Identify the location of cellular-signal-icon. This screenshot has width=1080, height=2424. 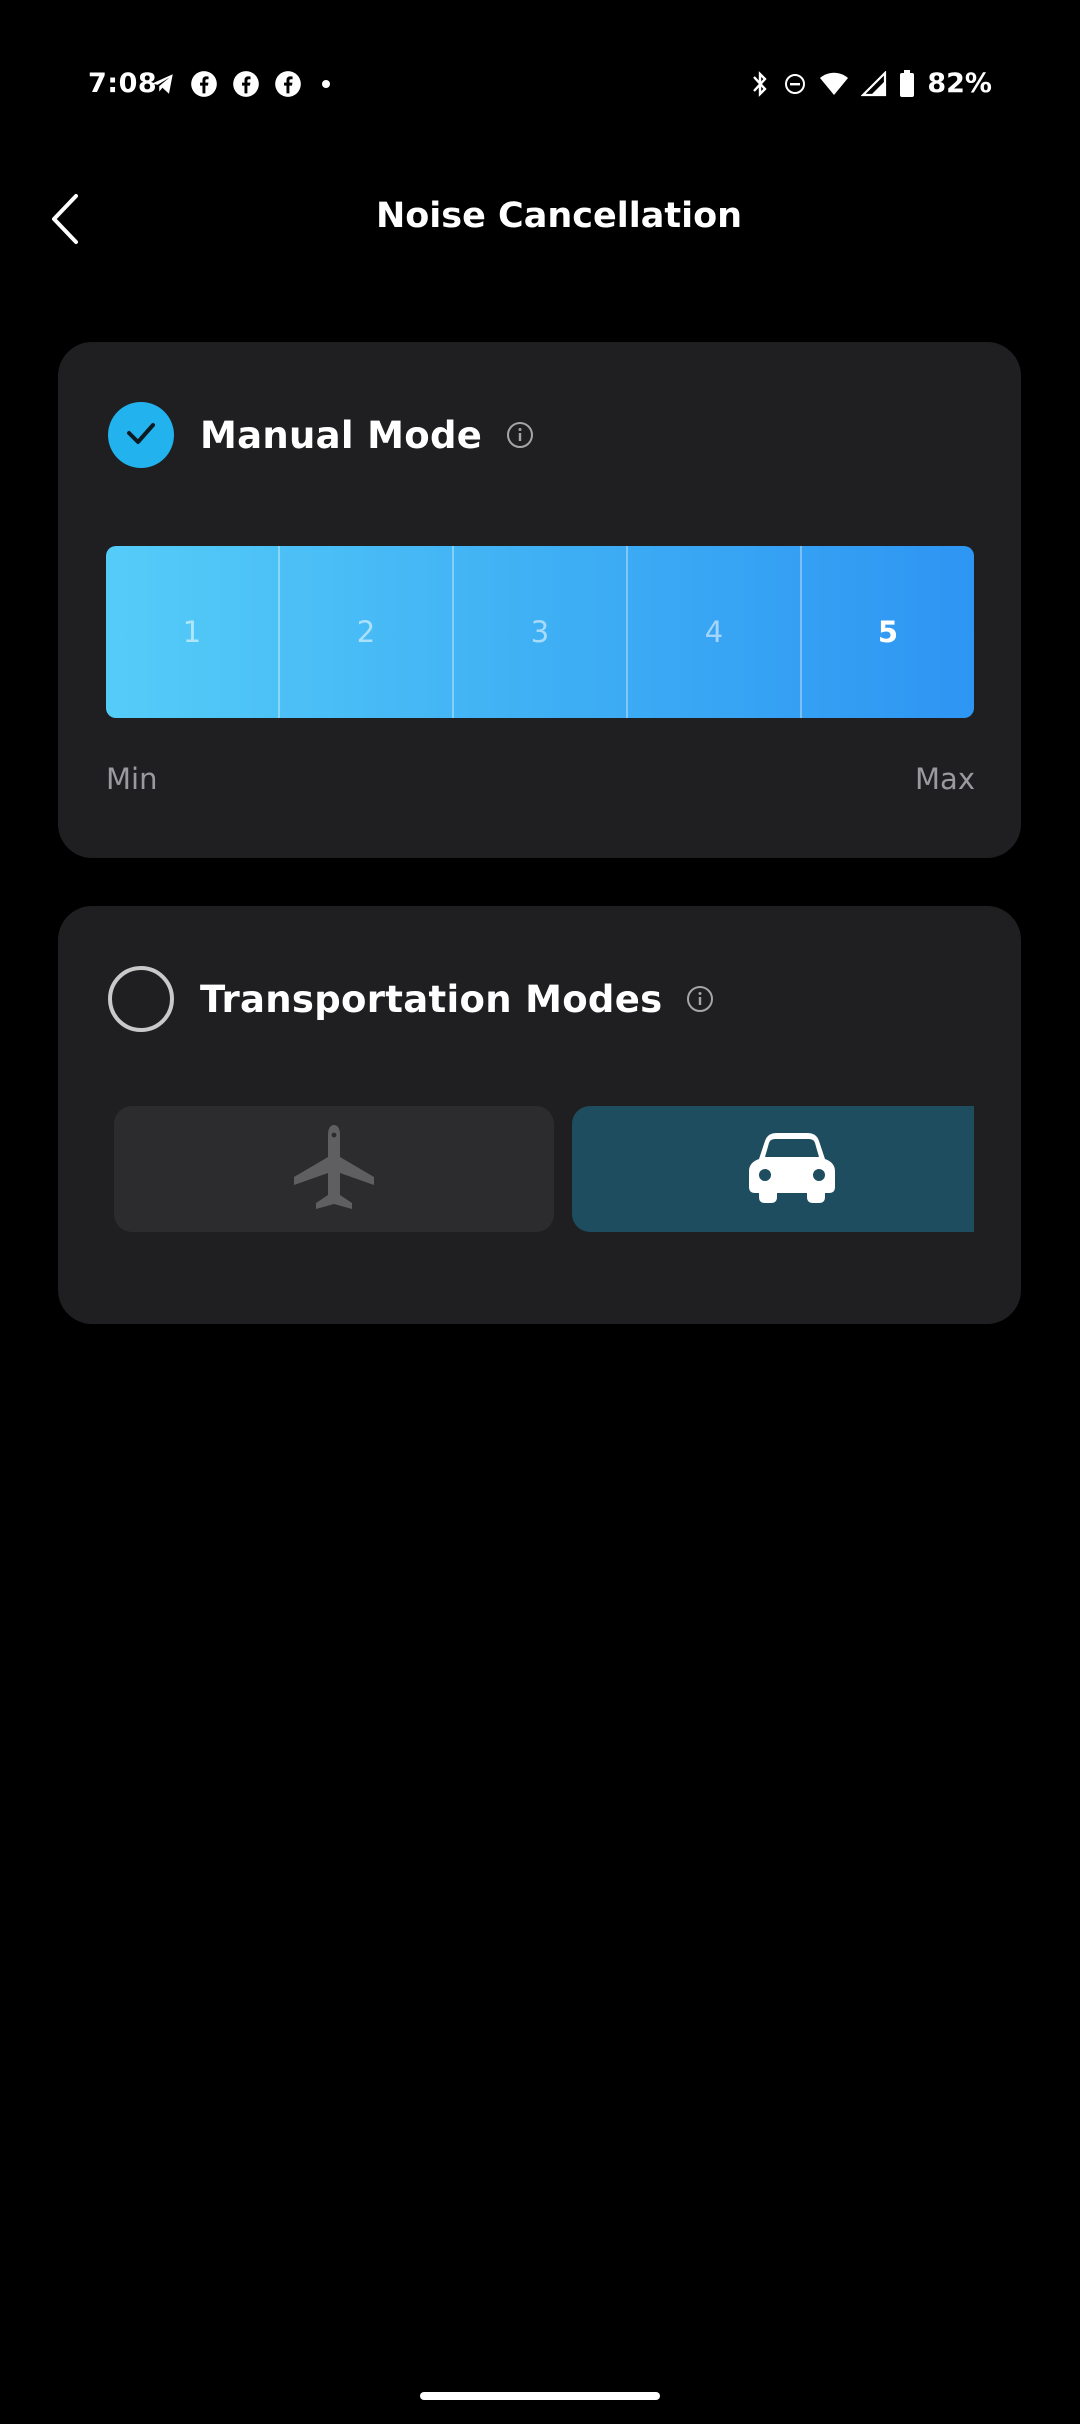
(874, 83).